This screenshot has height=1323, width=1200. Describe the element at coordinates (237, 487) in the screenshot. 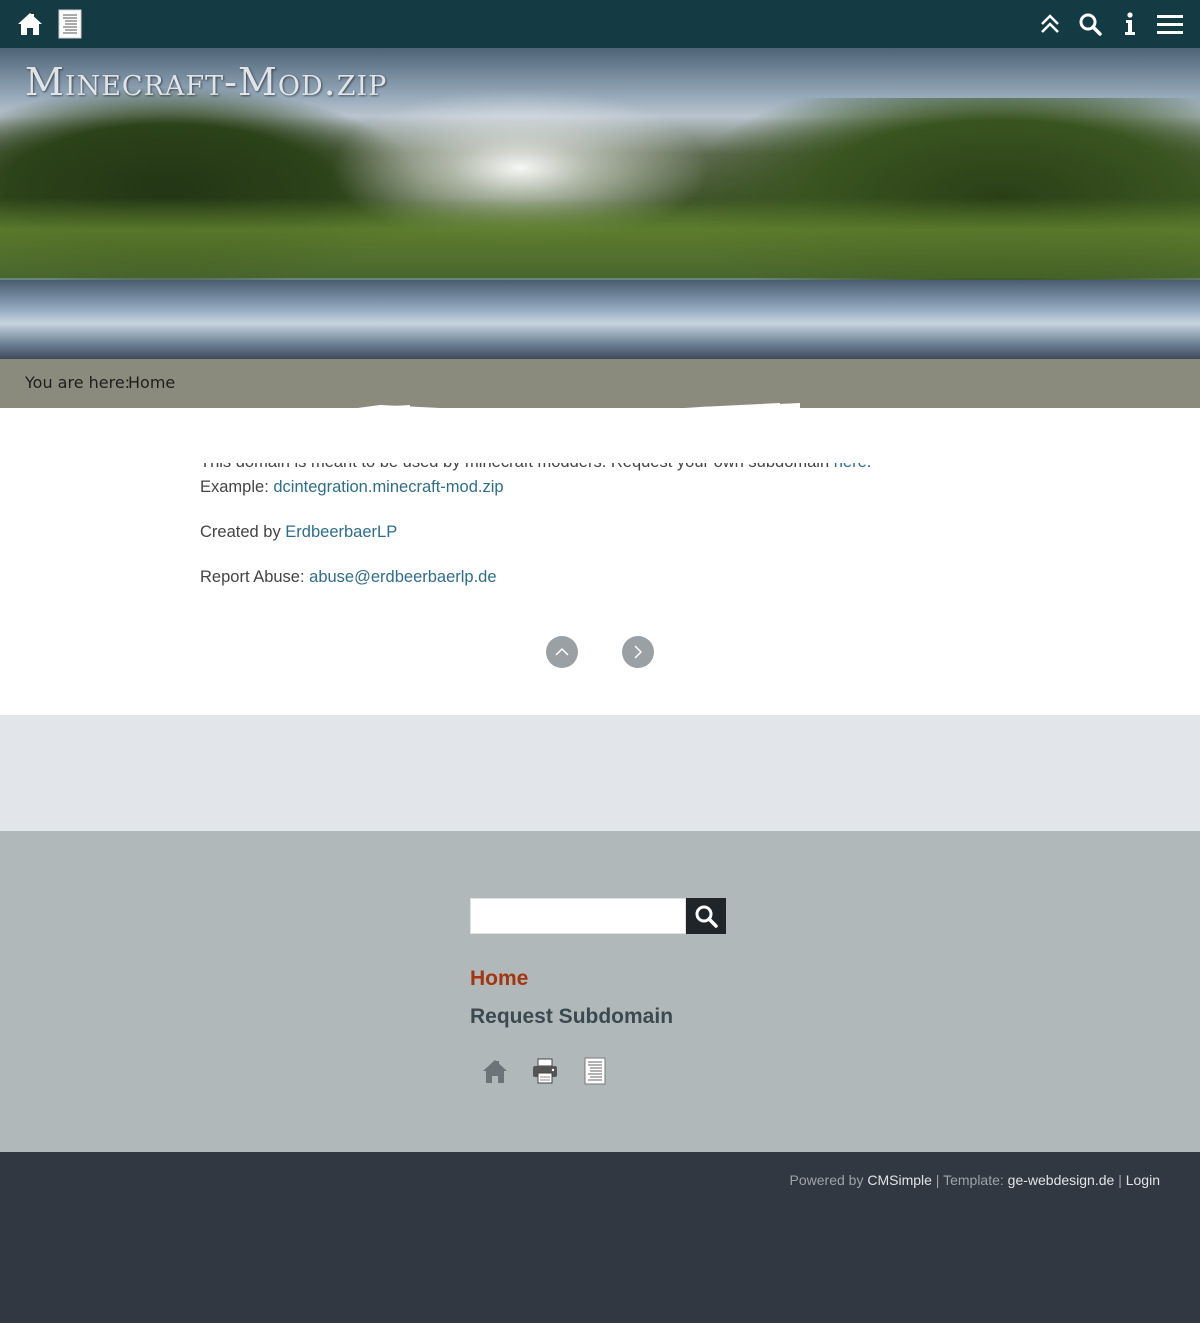

I see `example-label: Example:` at that location.